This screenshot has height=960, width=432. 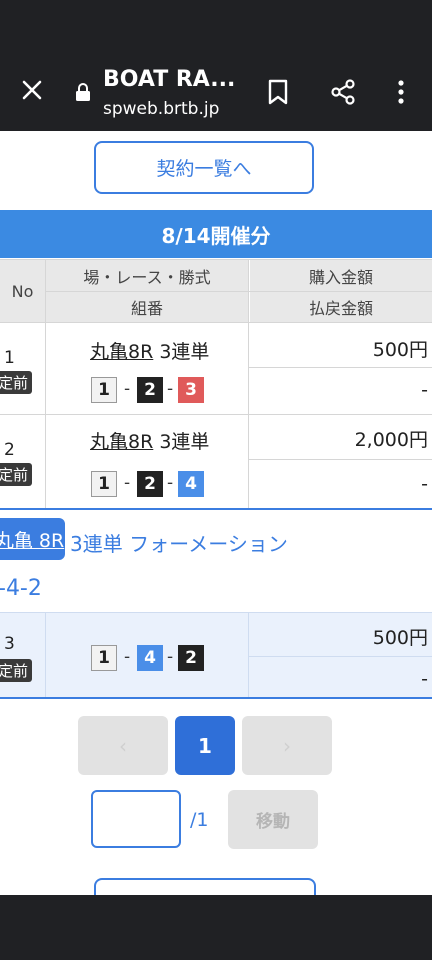 What do you see at coordinates (21, 588) in the screenshot?
I see `formation-summary: -4-2` at bounding box center [21, 588].